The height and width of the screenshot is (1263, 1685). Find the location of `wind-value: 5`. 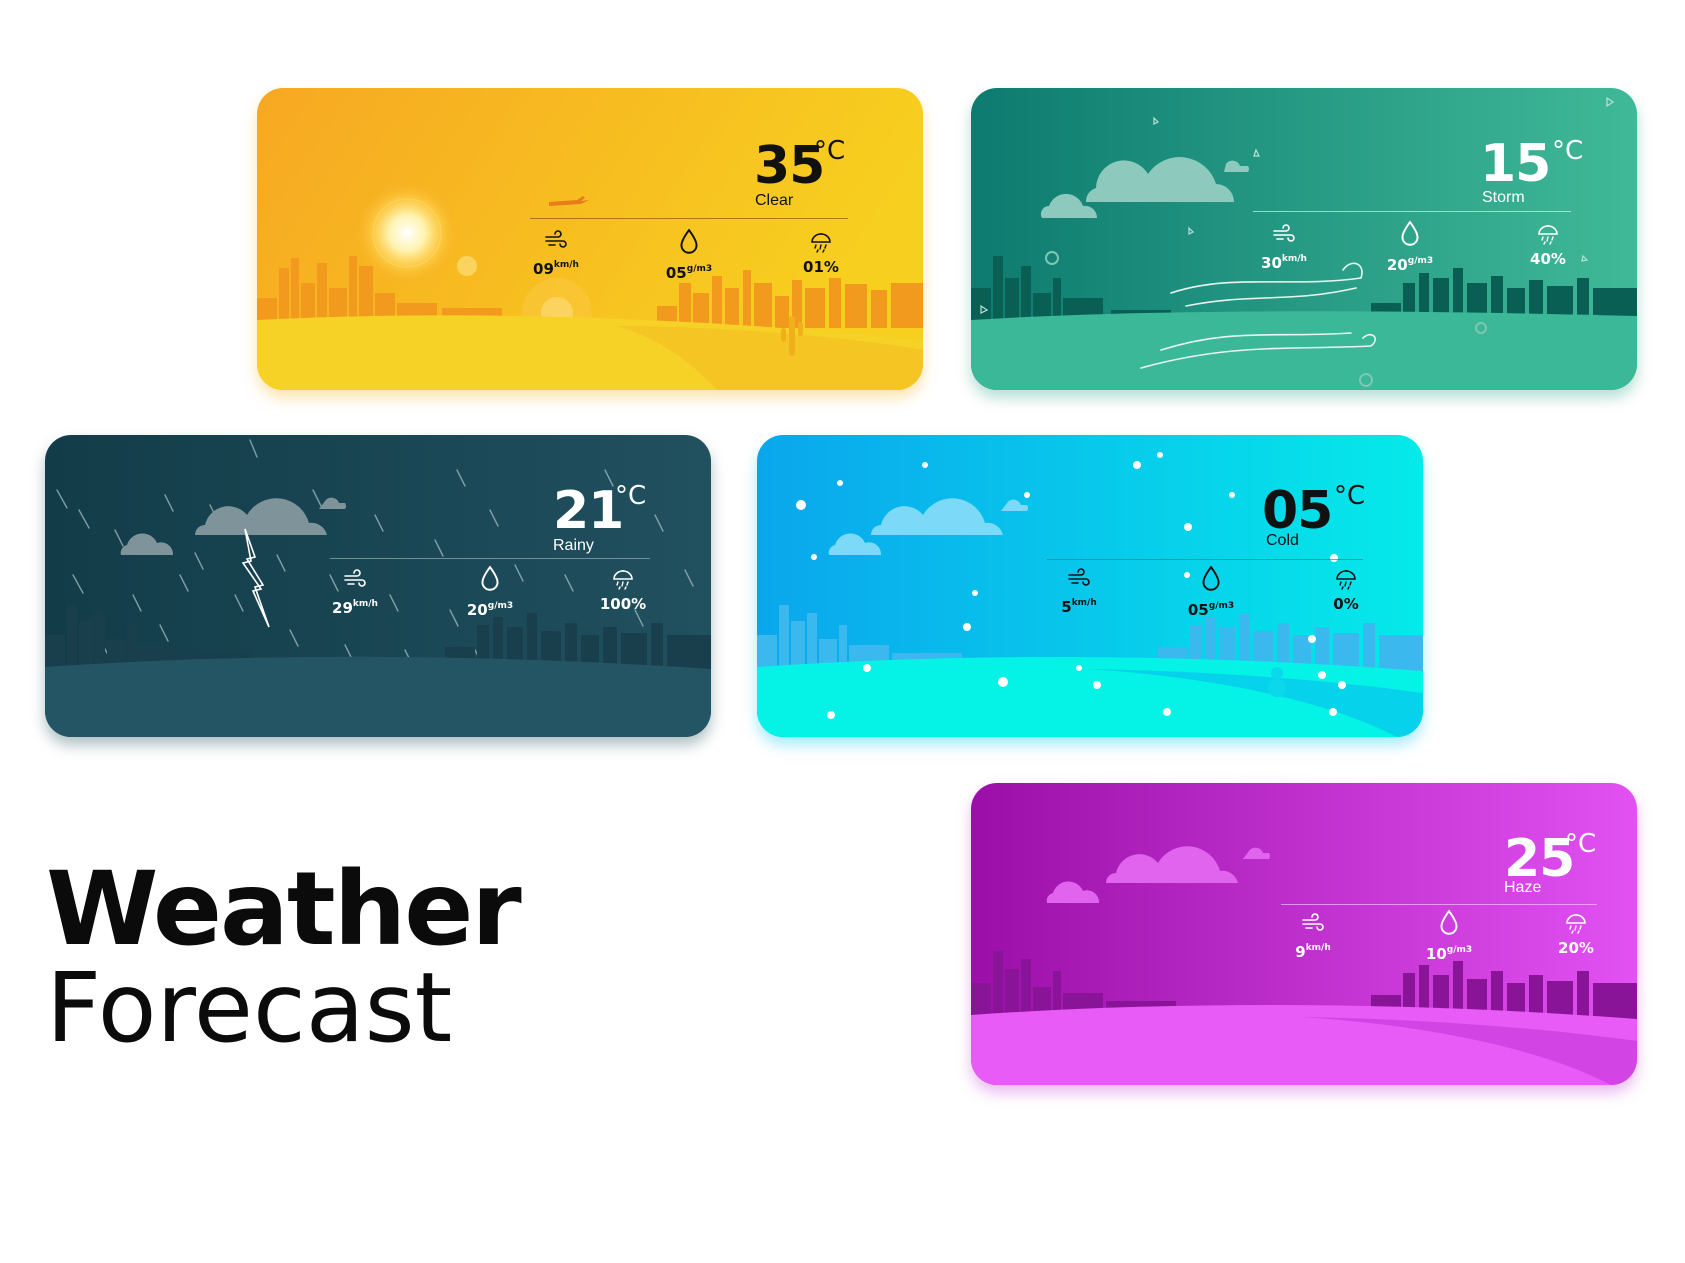

wind-value: 5 is located at coordinates (1066, 607).